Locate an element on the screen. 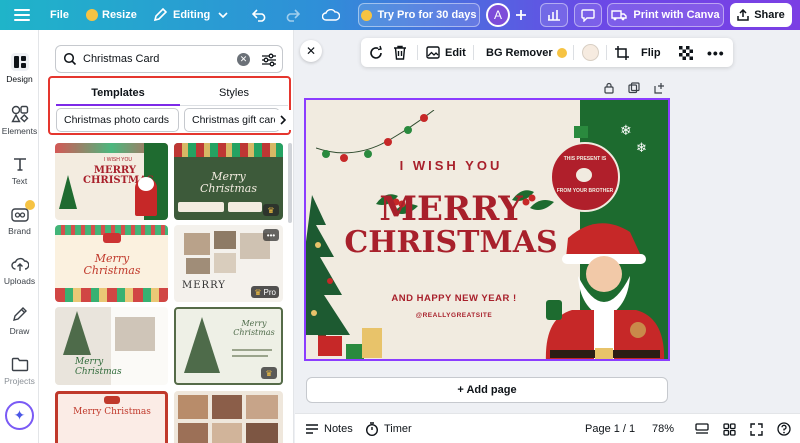  share-button: Share is located at coordinates (761, 15).